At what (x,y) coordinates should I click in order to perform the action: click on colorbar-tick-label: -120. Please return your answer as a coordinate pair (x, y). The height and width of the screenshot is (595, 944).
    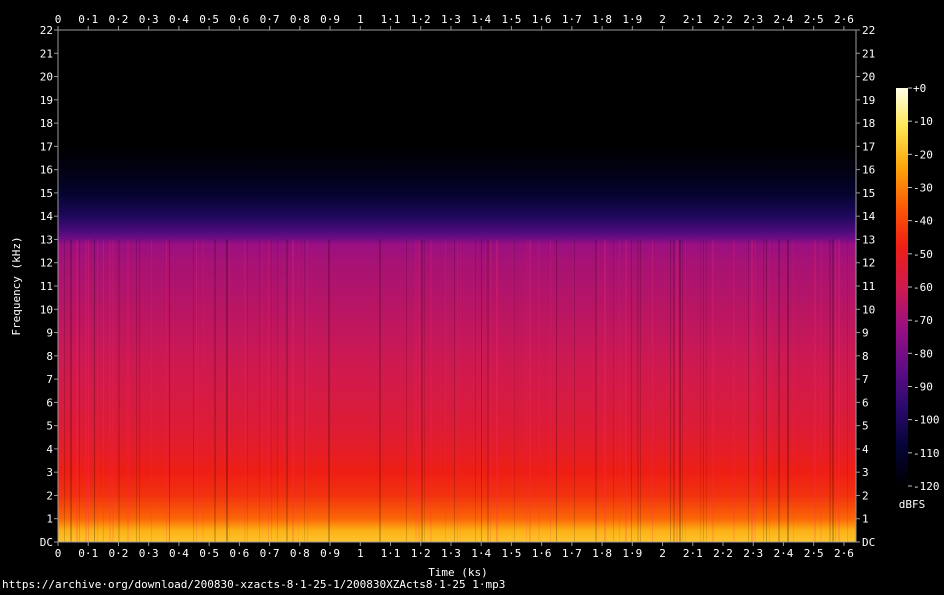
    Looking at the image, I should click on (926, 486).